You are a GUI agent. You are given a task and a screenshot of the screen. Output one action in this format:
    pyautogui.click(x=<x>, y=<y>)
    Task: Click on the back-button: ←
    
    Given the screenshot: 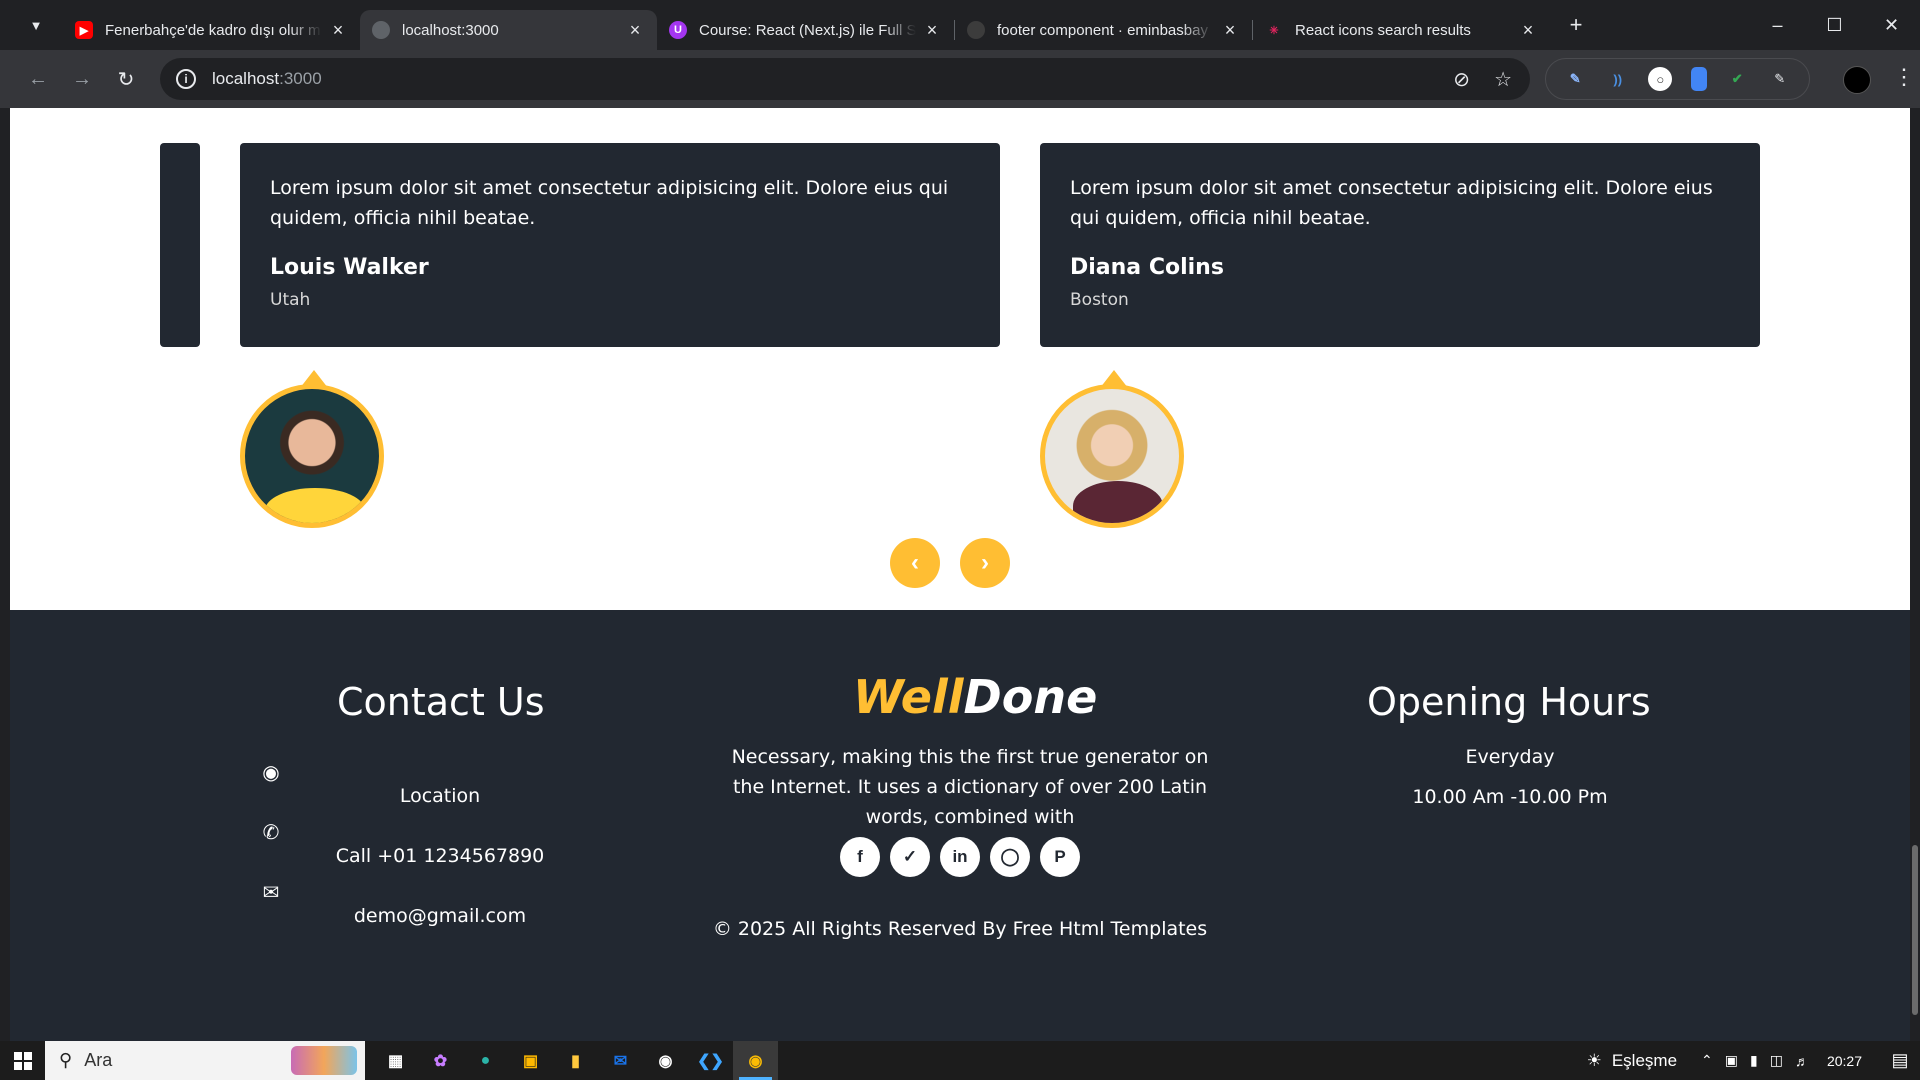 What is the action you would take?
    pyautogui.click(x=38, y=79)
    